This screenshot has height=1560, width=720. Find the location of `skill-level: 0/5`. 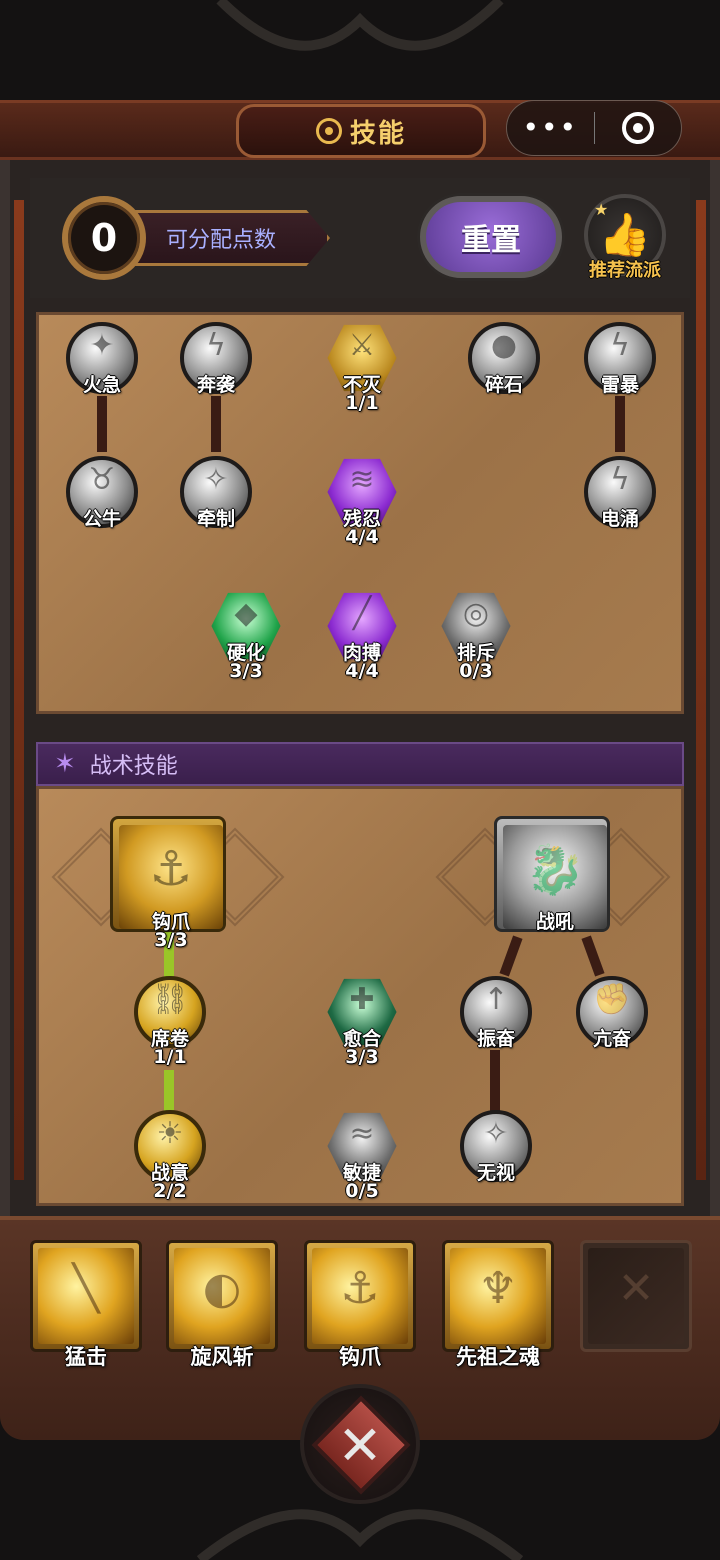

skill-level: 0/5 is located at coordinates (362, 1191).